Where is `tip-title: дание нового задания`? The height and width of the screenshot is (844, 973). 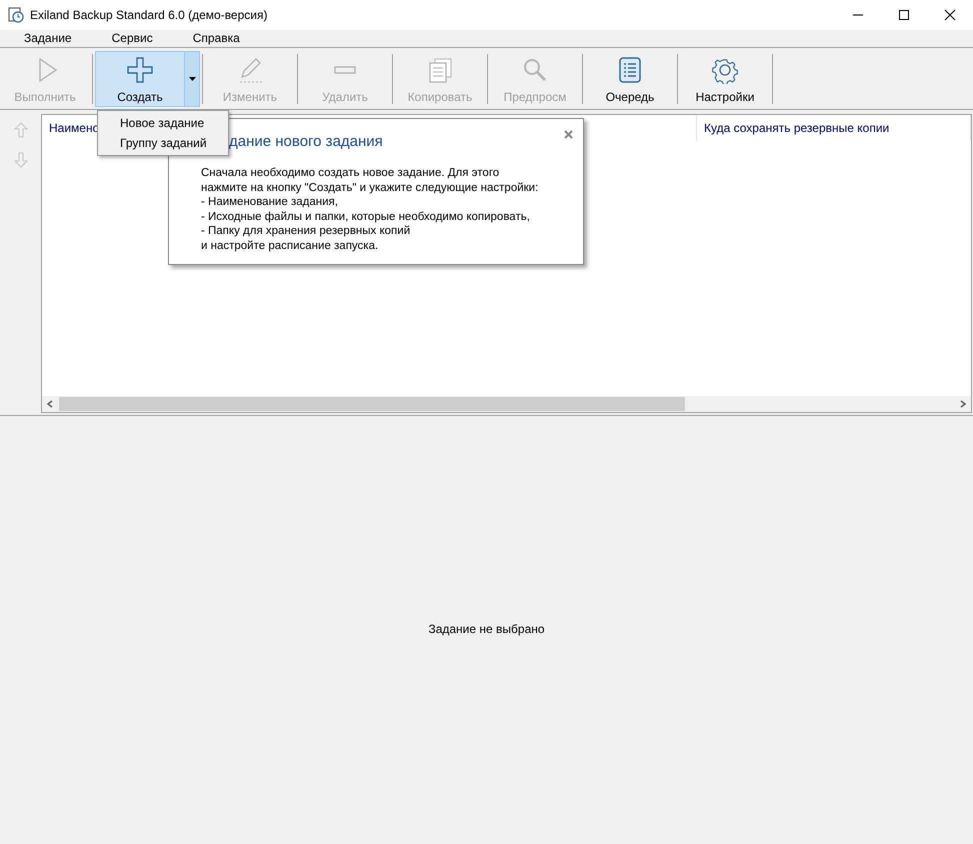 tip-title: дание нового задания is located at coordinates (306, 142).